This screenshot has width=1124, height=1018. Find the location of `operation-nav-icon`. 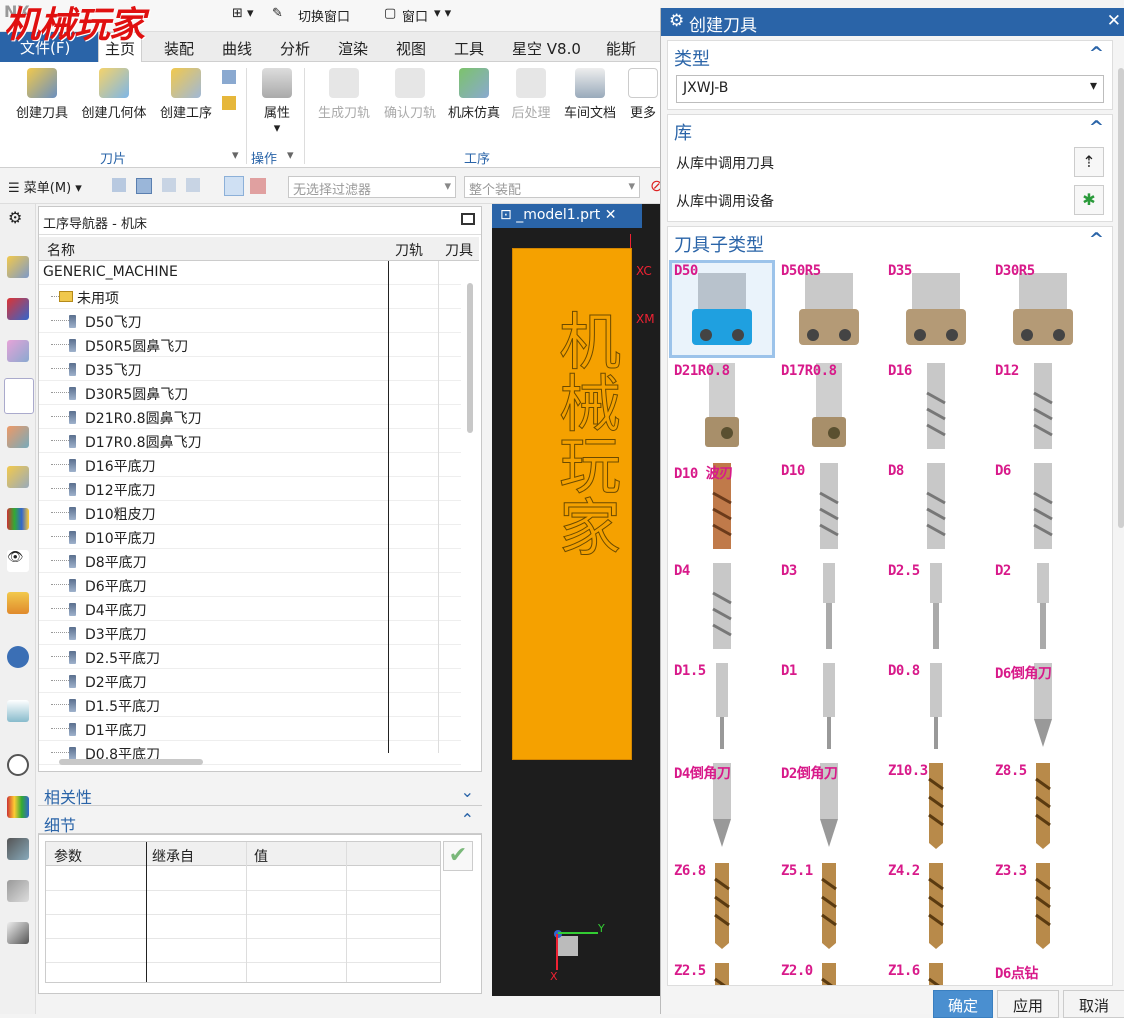

operation-nav-icon is located at coordinates (19, 396).